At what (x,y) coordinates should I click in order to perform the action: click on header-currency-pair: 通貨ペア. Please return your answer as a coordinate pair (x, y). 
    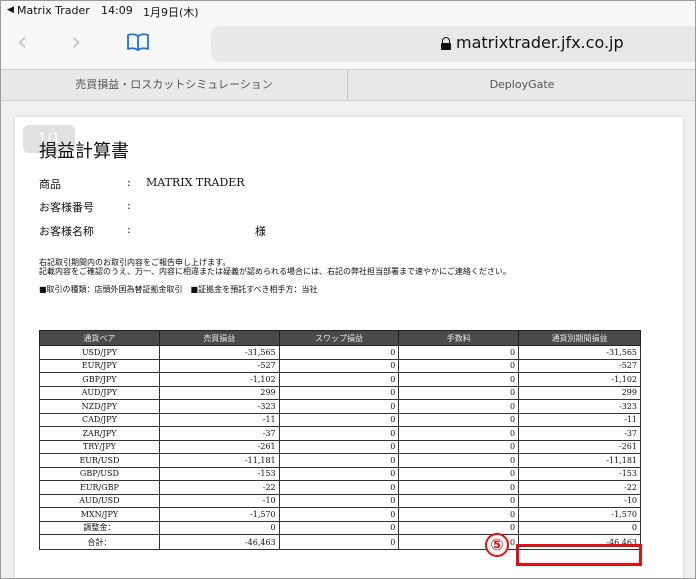
    Looking at the image, I should click on (99, 338).